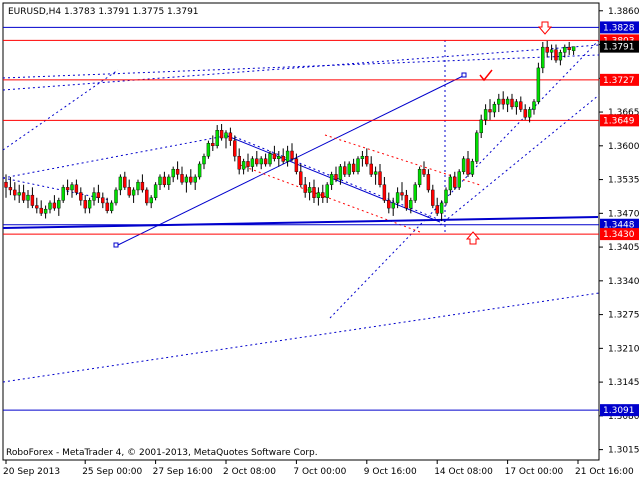  Describe the element at coordinates (619, 48) in the screenshot. I see `current-price-label: 1.3791` at that location.